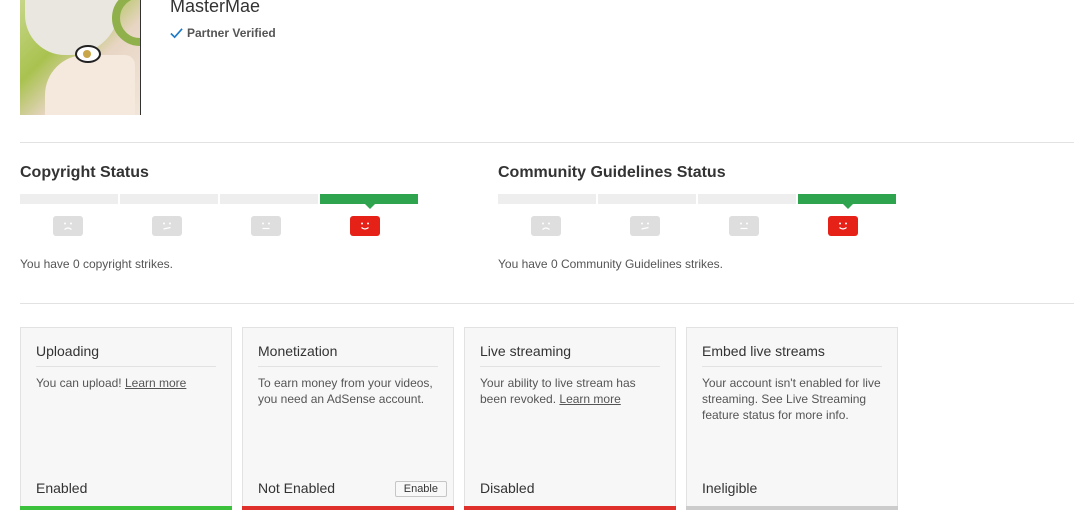 The width and height of the screenshot is (1092, 522). I want to click on verified-label: Partner Verified, so click(231, 33).